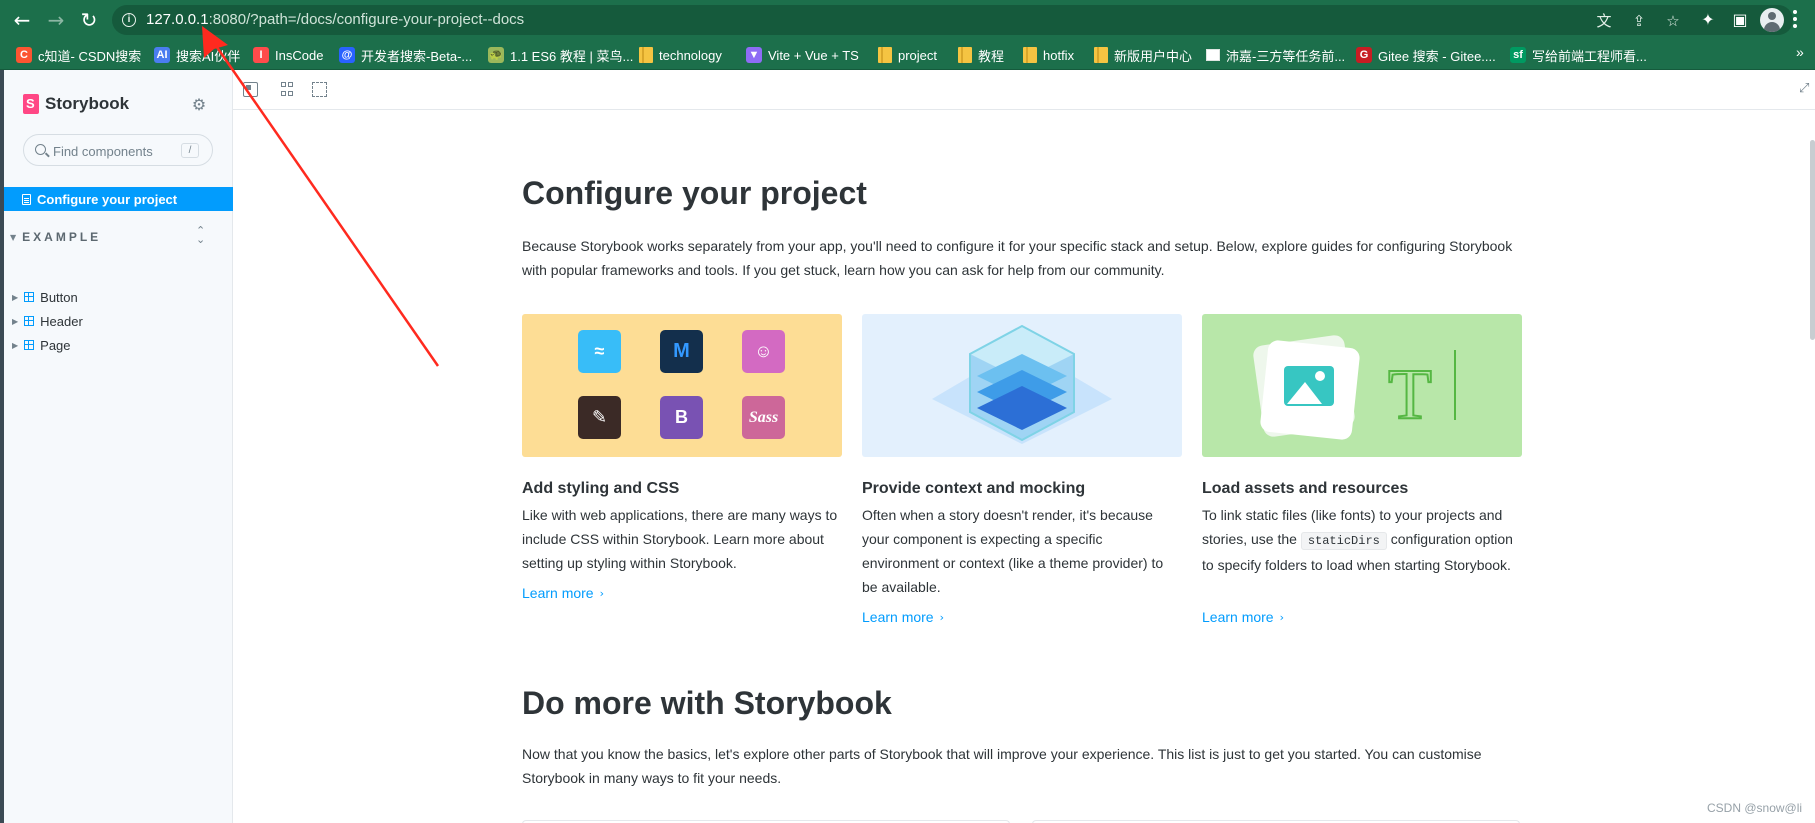 The width and height of the screenshot is (1815, 823). I want to click on document-icon, so click(26, 199).